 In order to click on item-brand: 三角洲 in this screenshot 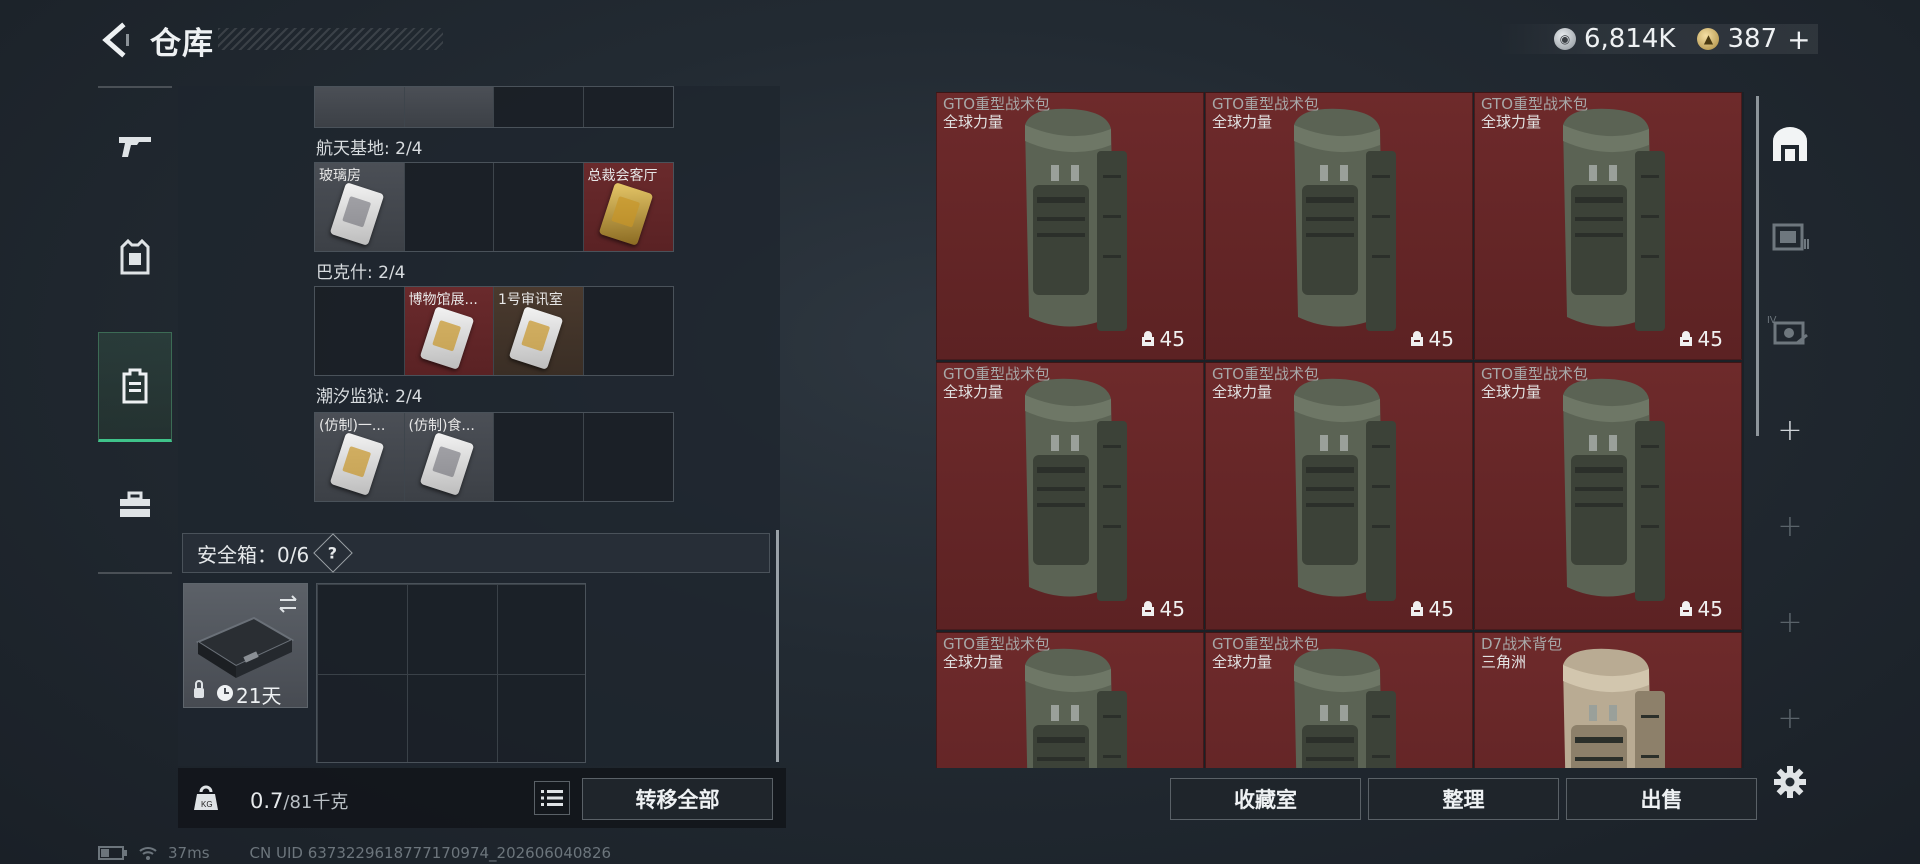, I will do `click(1504, 662)`.